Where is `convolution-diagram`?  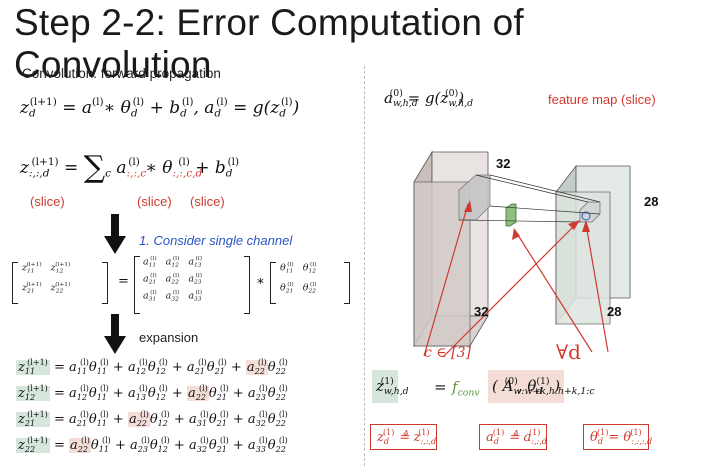
convolution-diagram is located at coordinates (522, 253).